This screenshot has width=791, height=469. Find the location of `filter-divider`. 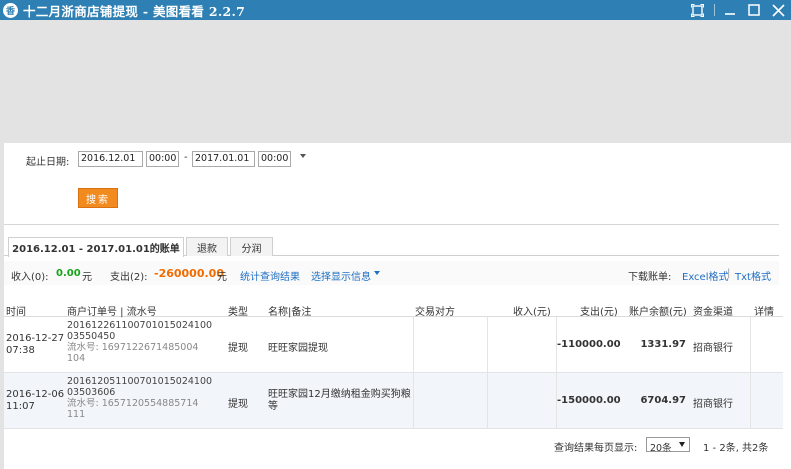

filter-divider is located at coordinates (391, 224).